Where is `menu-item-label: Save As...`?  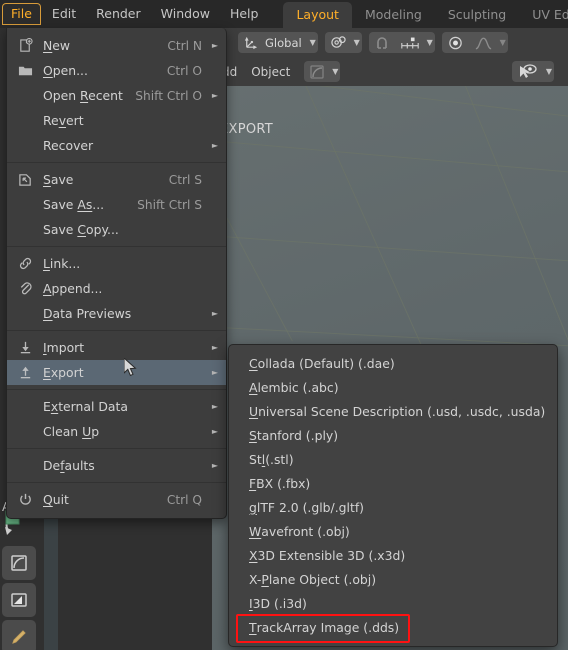 menu-item-label: Save As... is located at coordinates (74, 204).